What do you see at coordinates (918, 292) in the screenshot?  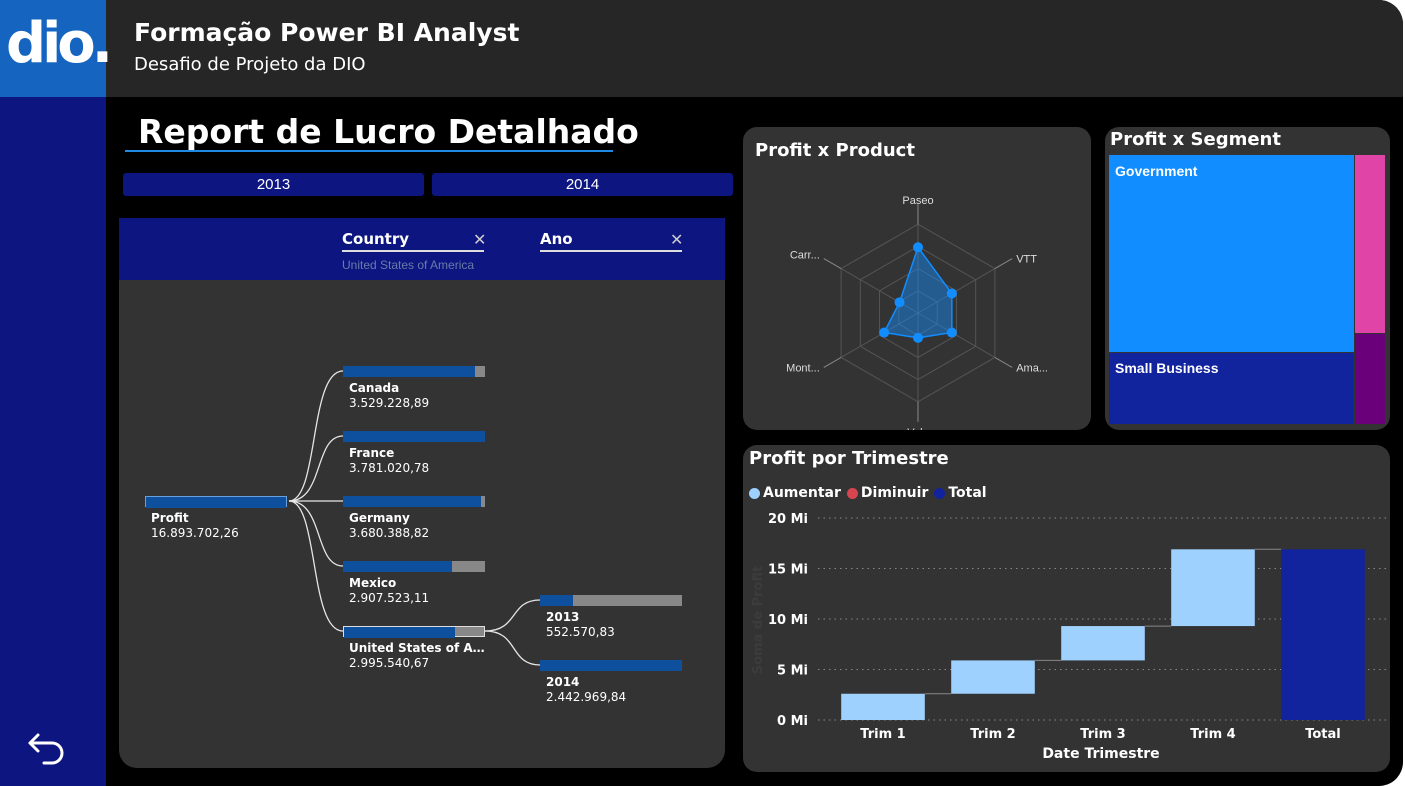 I see `radar-series-area` at bounding box center [918, 292].